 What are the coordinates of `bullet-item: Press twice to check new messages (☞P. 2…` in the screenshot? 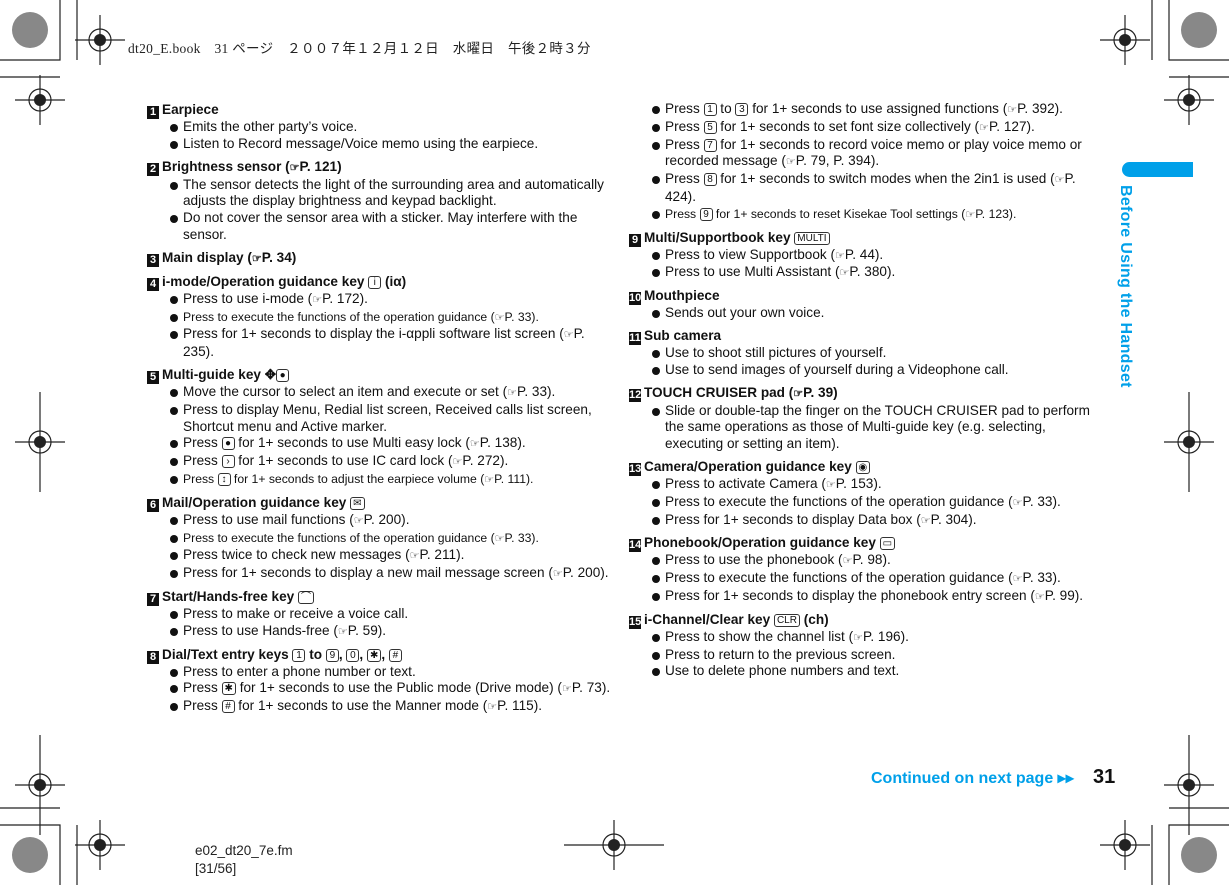 It's located at (382, 556).